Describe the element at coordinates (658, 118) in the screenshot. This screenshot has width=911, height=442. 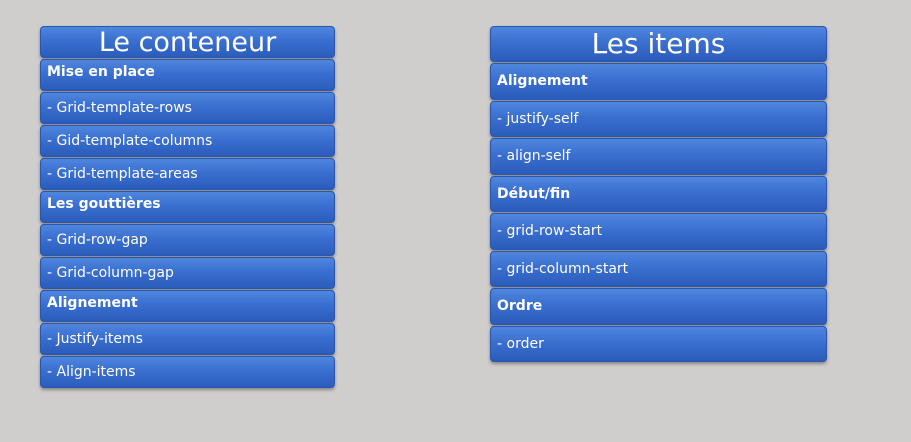
I see `property-item: - justify-self` at that location.